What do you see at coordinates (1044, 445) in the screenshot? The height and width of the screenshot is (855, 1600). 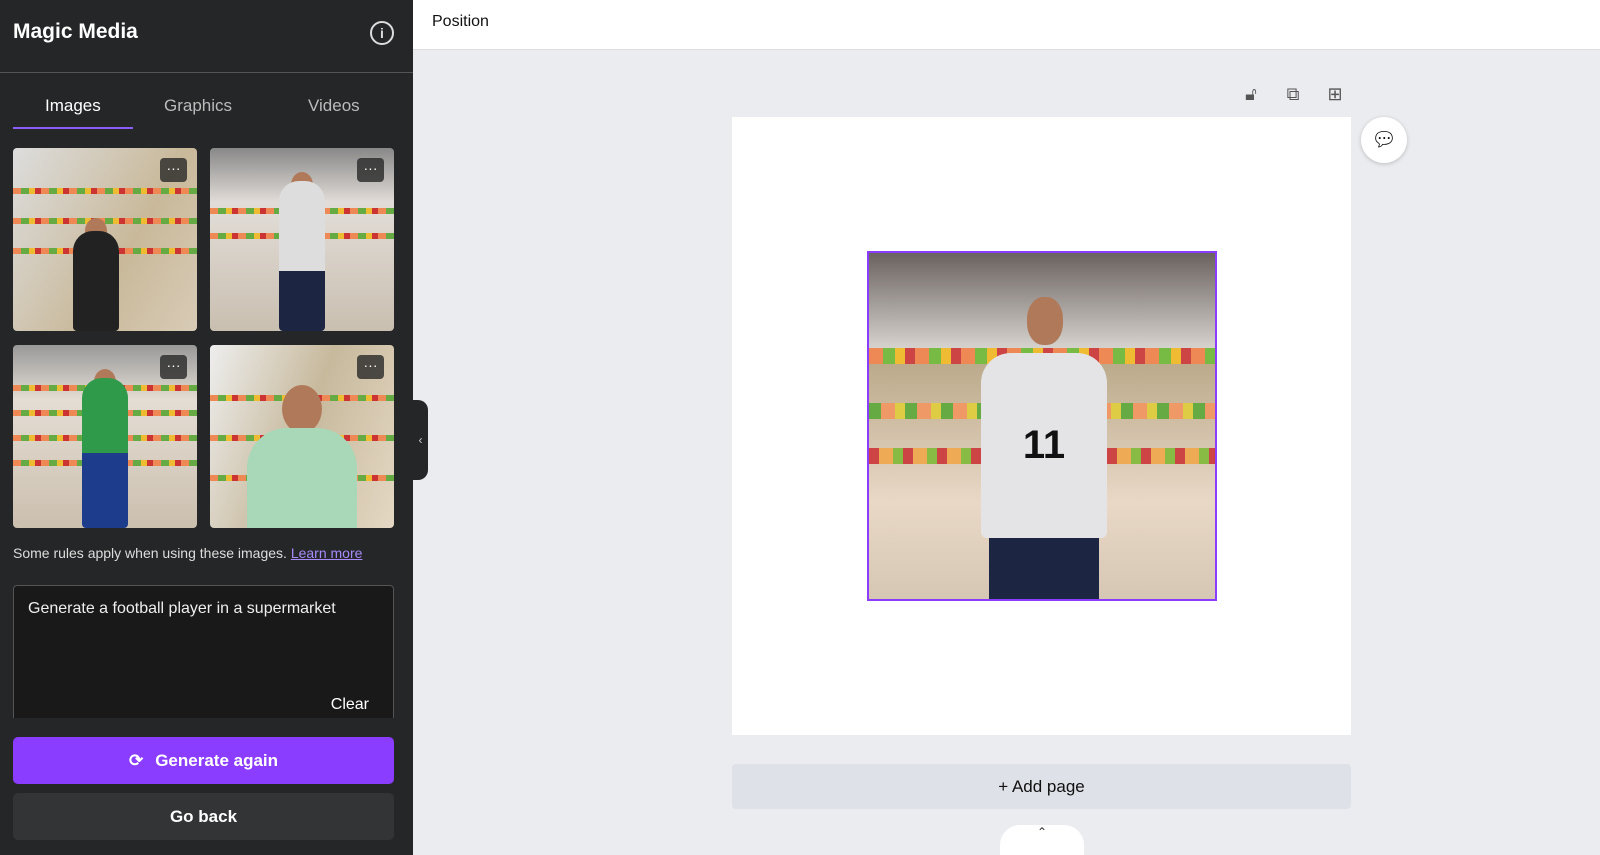 I see `jersey-number: 11` at bounding box center [1044, 445].